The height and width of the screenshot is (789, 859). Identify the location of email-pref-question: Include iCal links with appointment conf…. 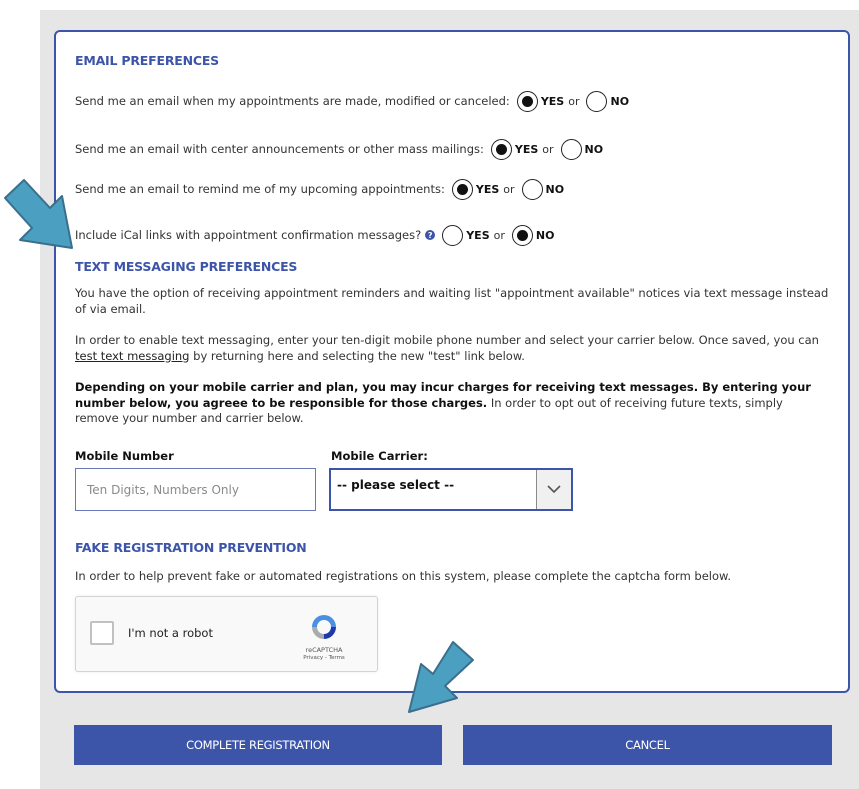
(248, 235).